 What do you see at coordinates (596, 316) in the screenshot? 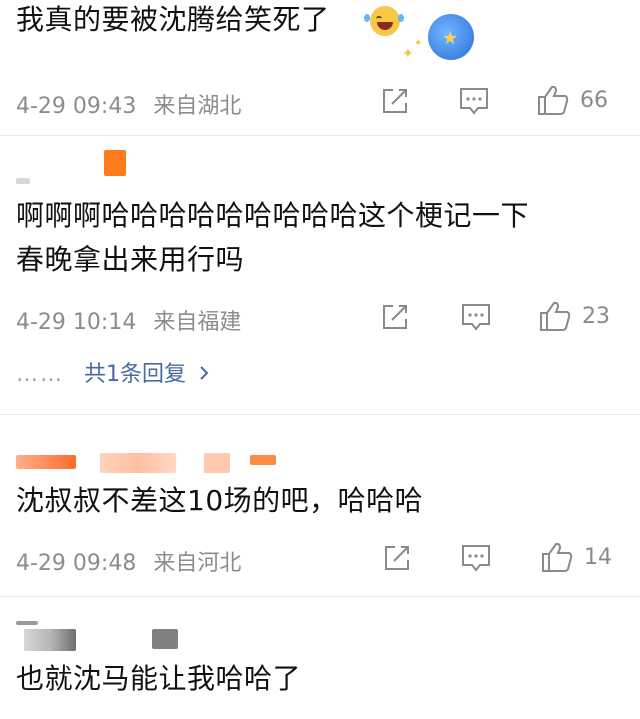
I see `like-count: 23` at bounding box center [596, 316].